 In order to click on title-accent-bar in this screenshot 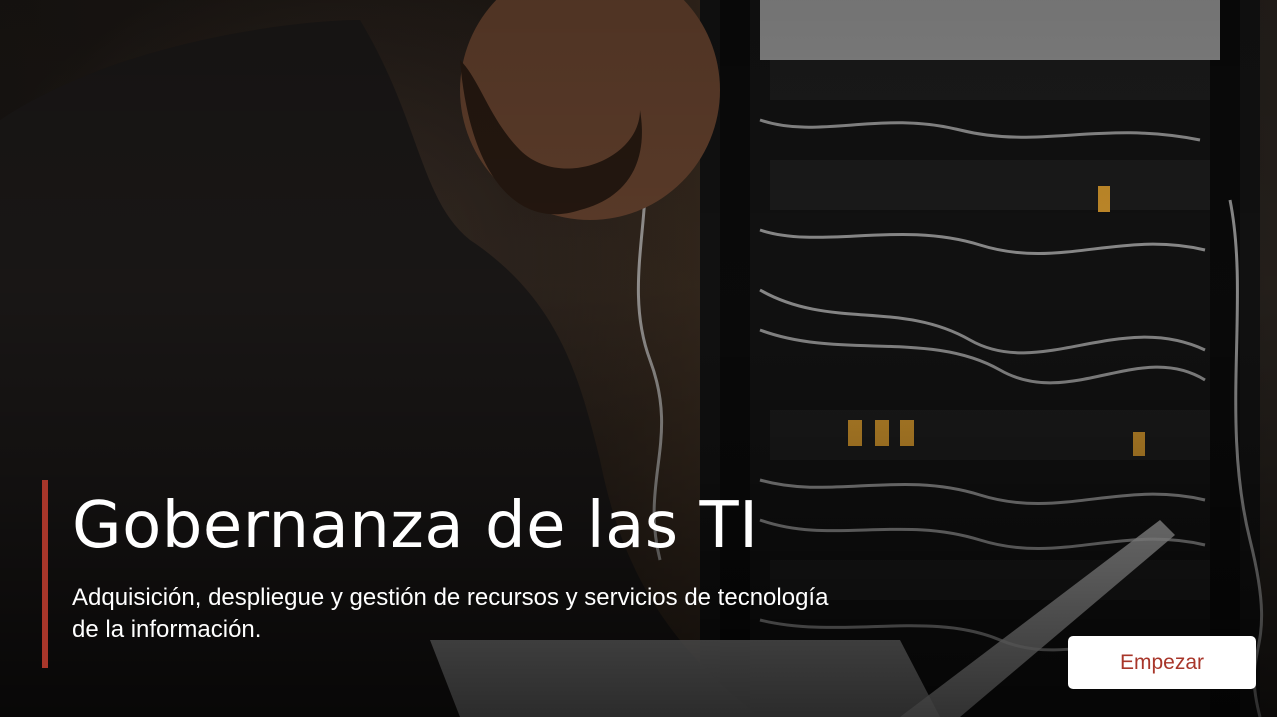, I will do `click(45, 574)`.